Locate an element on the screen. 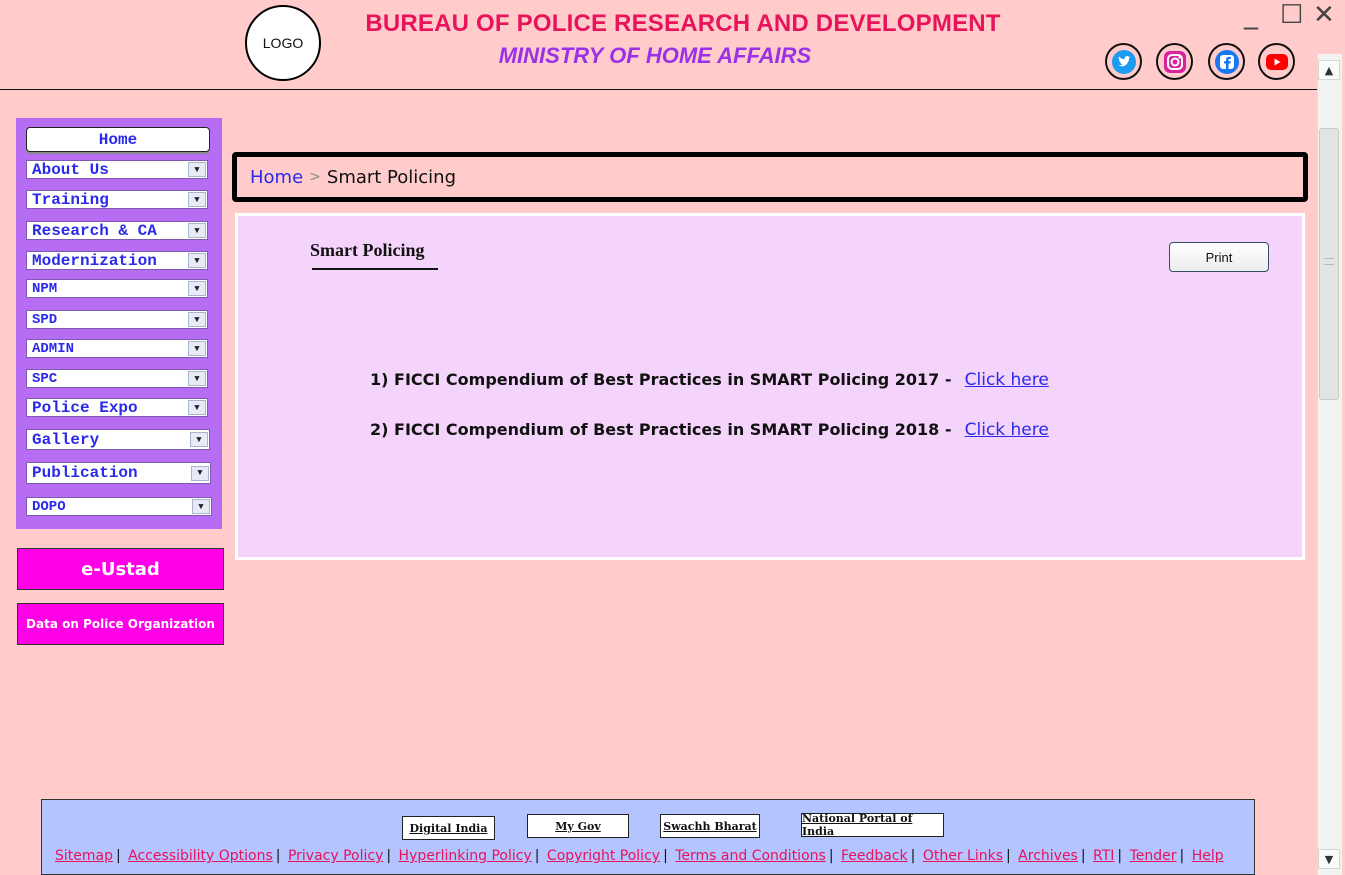  sidebar-item-npm: NPM ▼ is located at coordinates (117, 288).